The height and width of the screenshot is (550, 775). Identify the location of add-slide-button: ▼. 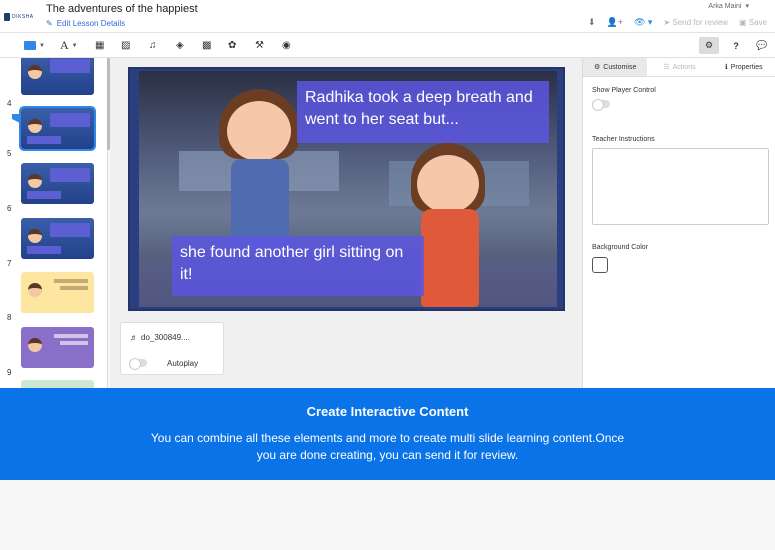
(34, 45).